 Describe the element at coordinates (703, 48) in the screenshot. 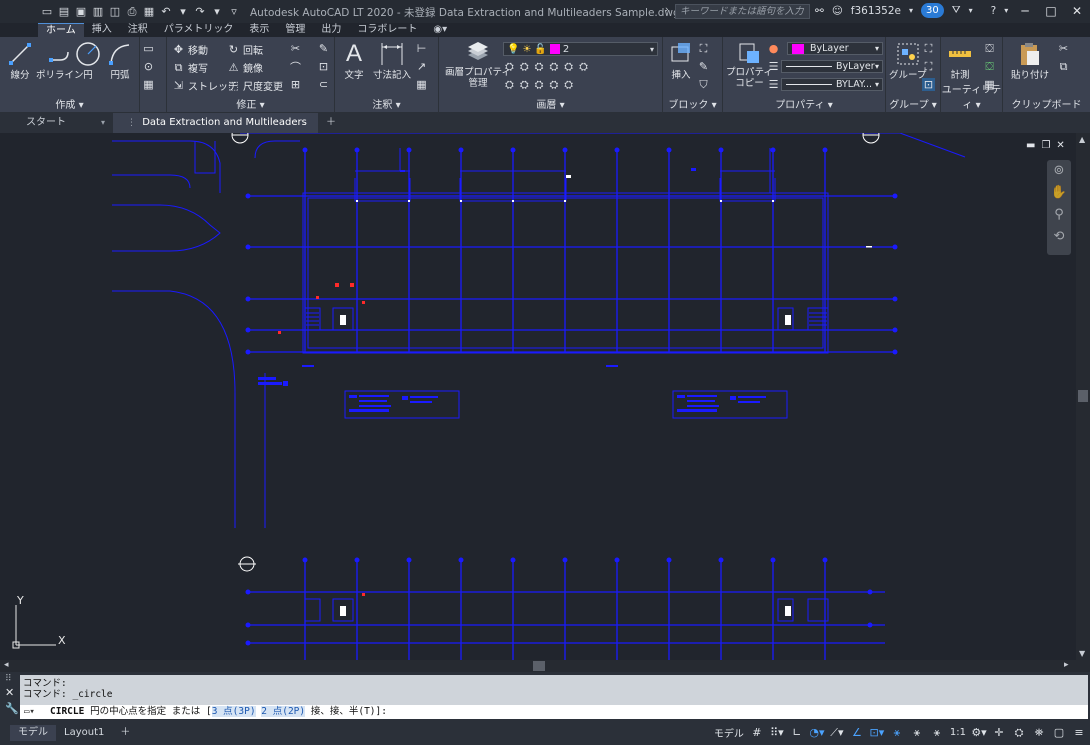

I see `create-block-icon: ⛶` at that location.